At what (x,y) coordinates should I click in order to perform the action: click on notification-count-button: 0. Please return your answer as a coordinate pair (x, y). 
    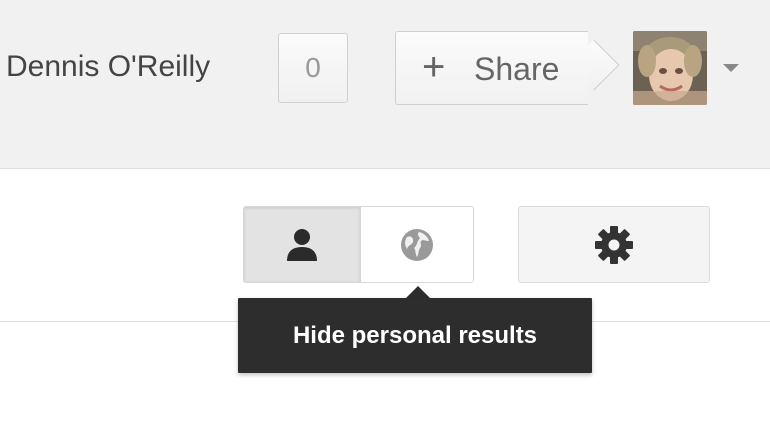
    Looking at the image, I should click on (313, 68).